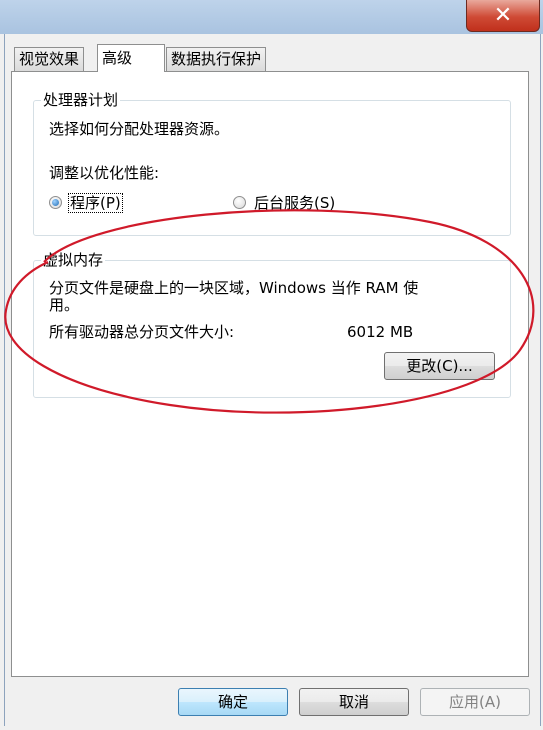 The height and width of the screenshot is (730, 543). Describe the element at coordinates (271, 17) in the screenshot. I see `title-bar: ✕` at that location.